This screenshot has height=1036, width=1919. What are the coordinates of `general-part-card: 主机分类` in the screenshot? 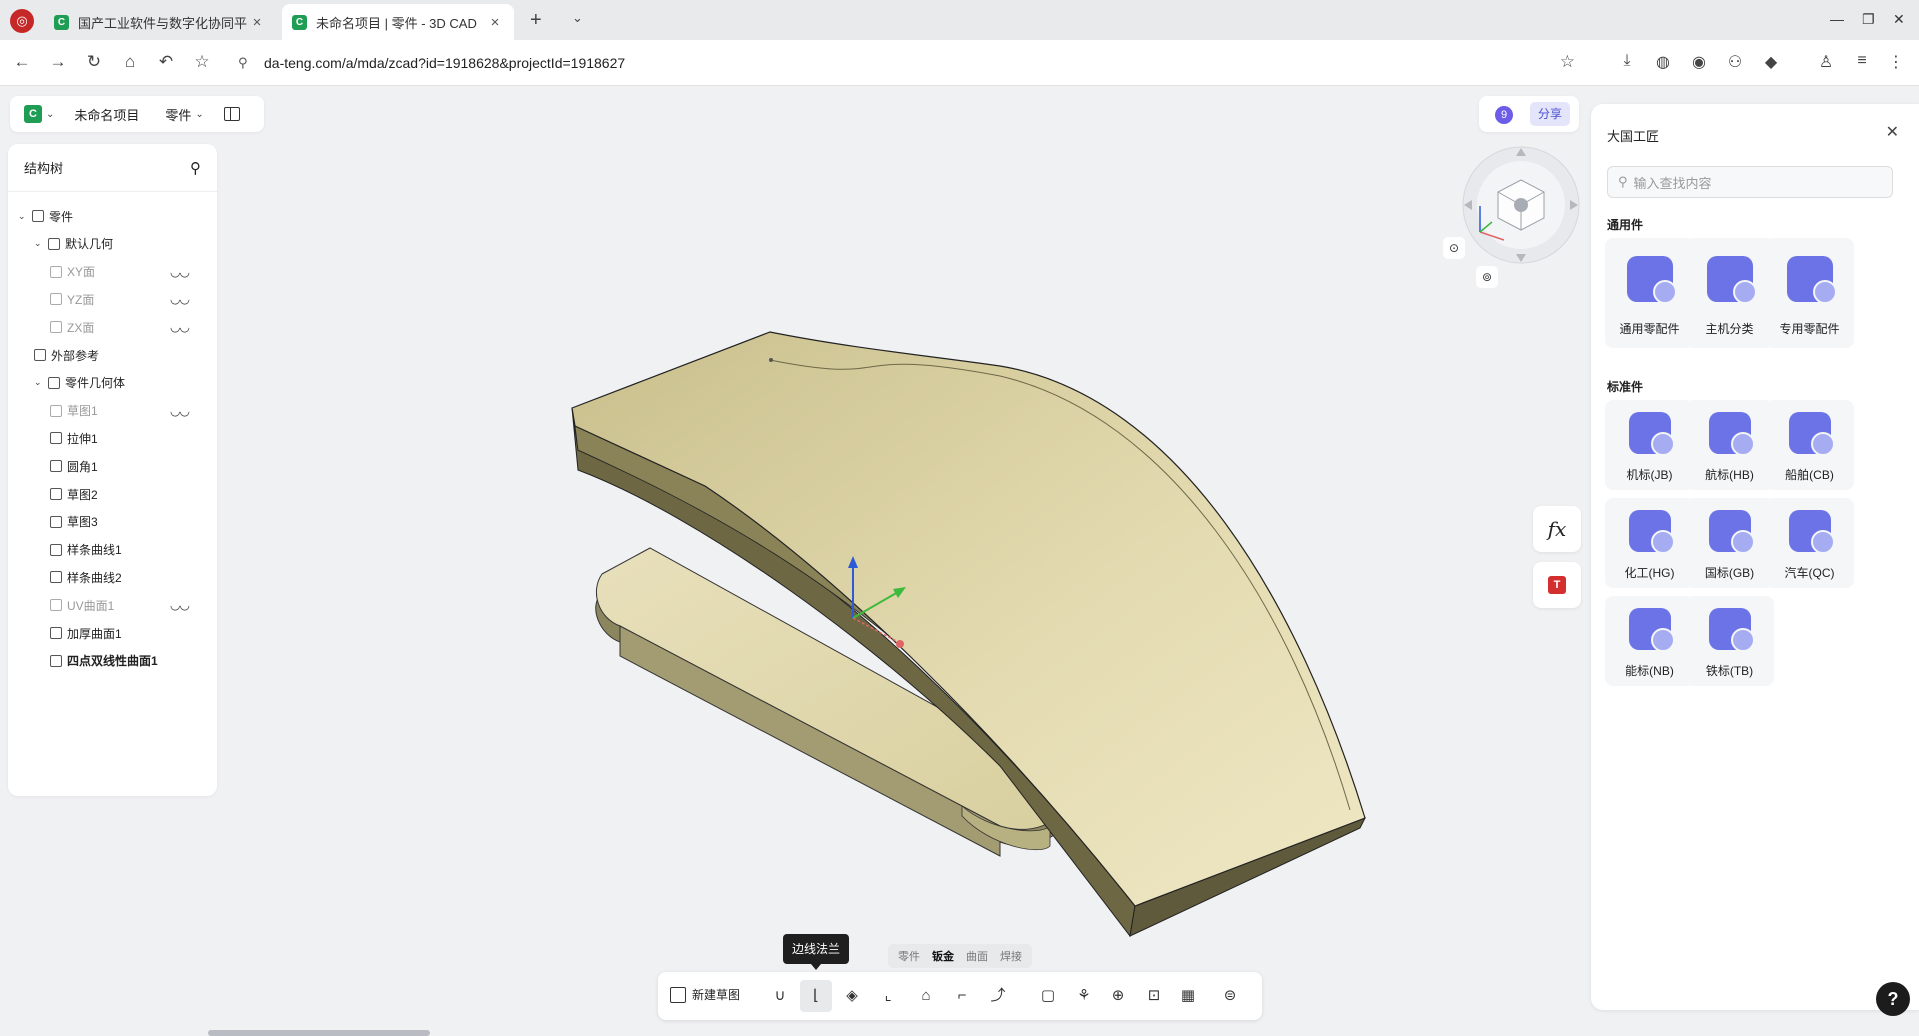 It's located at (1729, 293).